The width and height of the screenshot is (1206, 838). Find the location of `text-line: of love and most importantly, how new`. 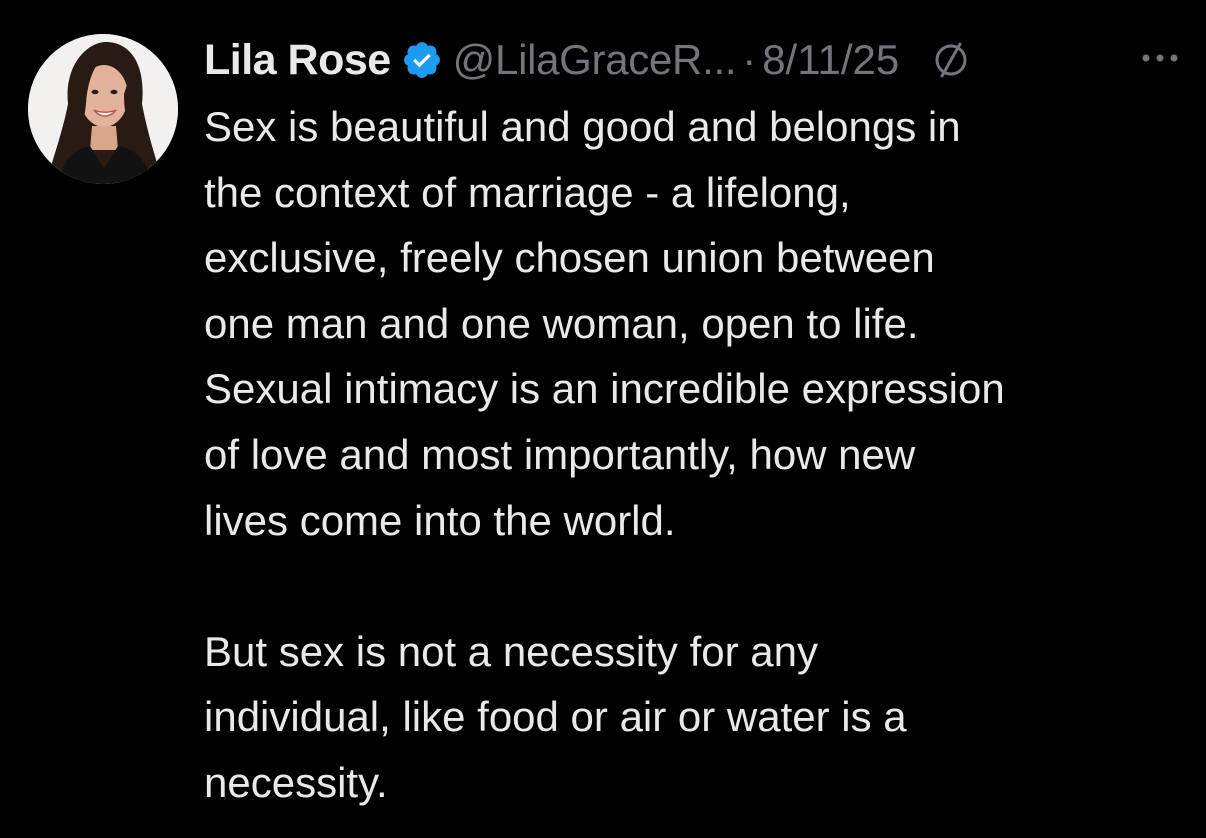

text-line: of love and most importantly, how new is located at coordinates (560, 454).